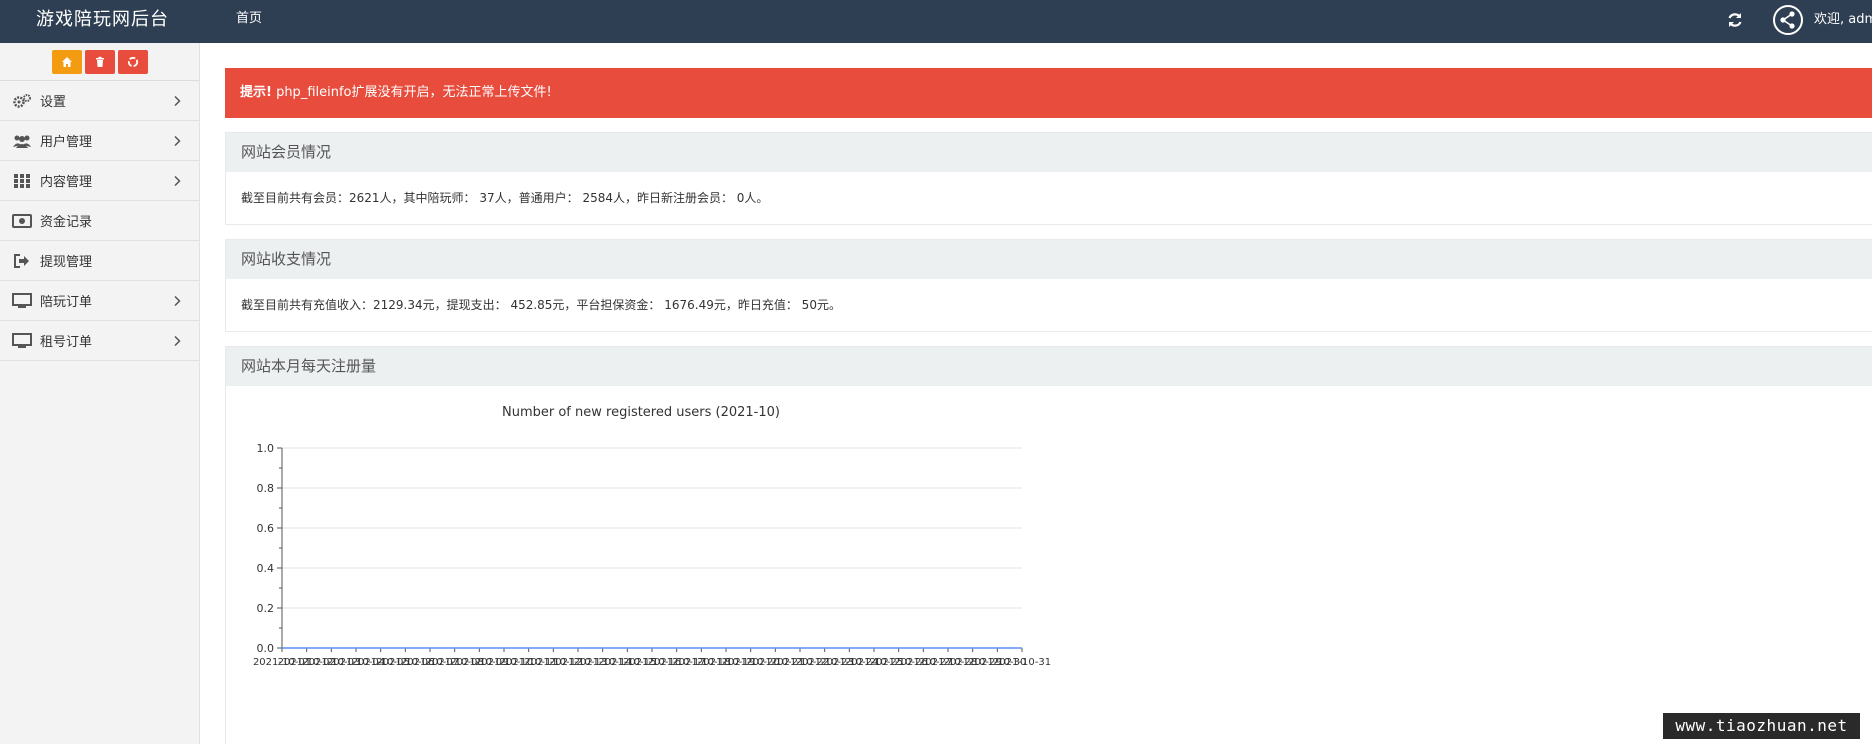 The image size is (1872, 744). I want to click on panel-title: 网站收支情况, so click(1049, 259).